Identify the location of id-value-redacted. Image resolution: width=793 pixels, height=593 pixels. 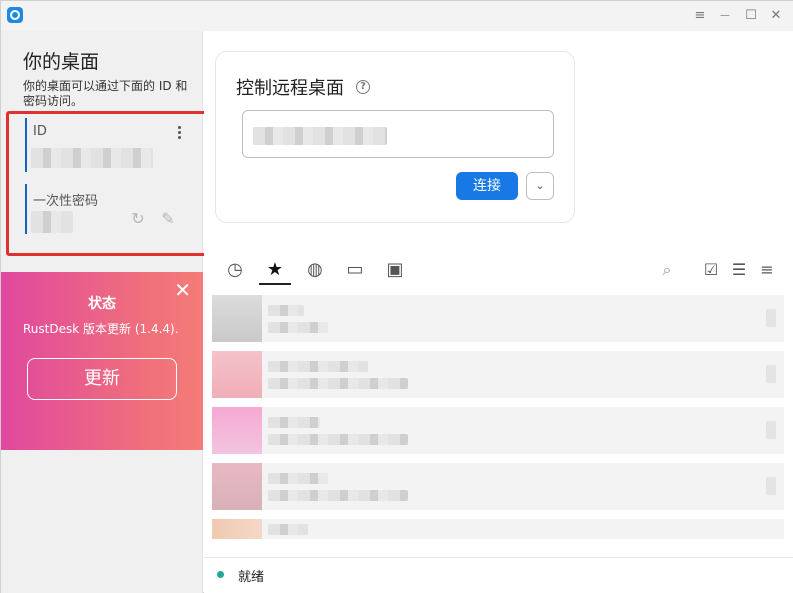
(92, 158).